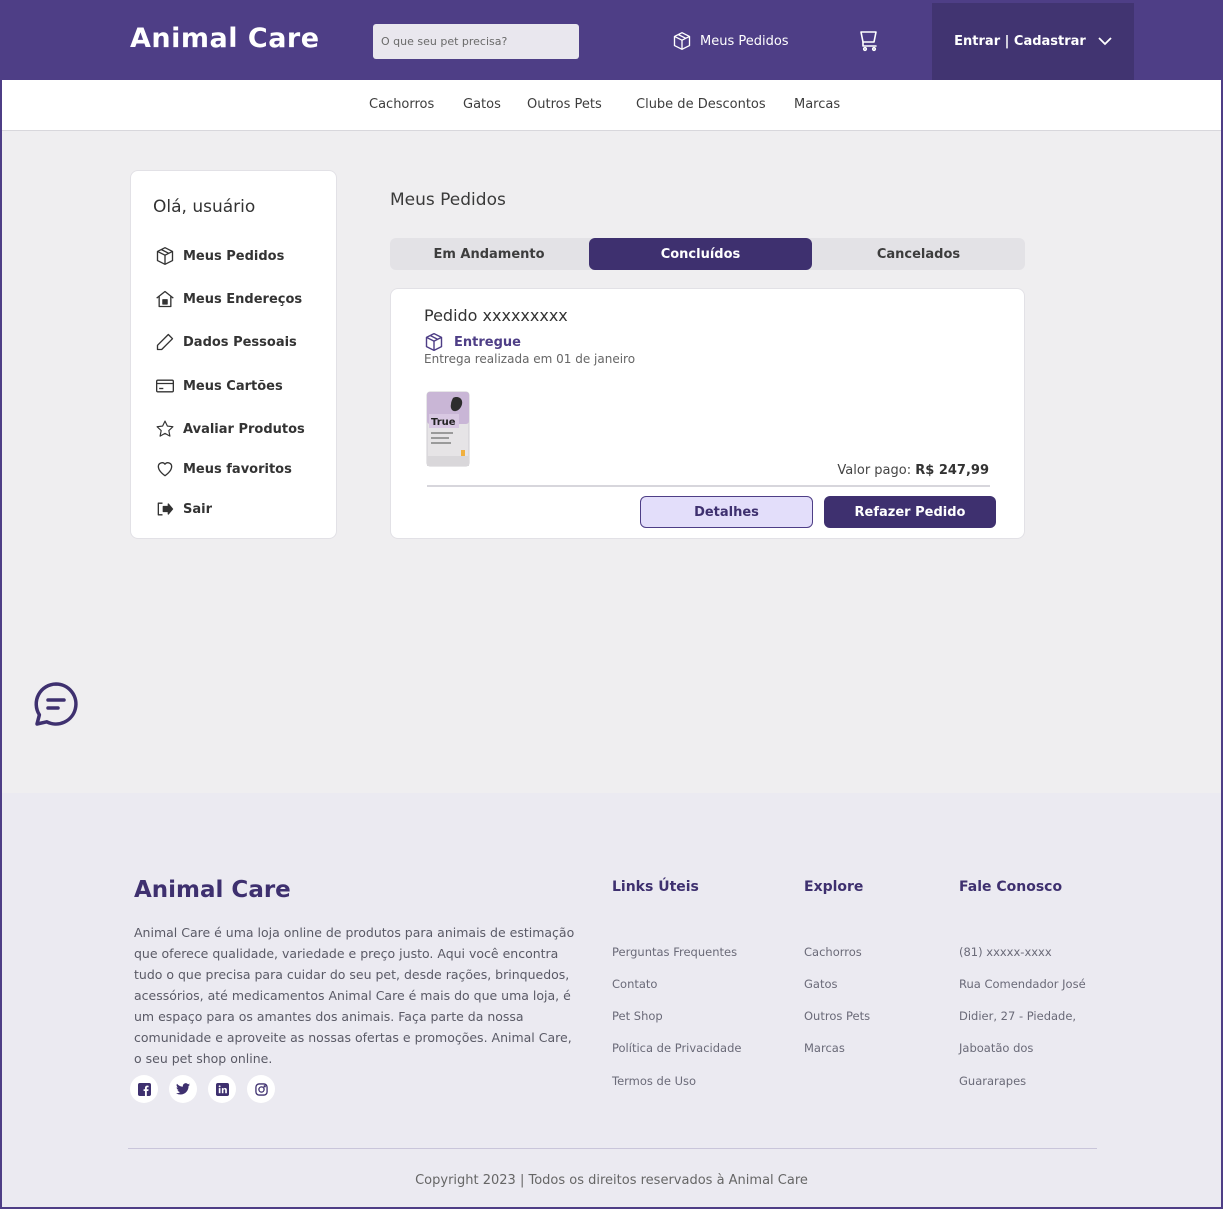 The height and width of the screenshot is (1209, 1223). Describe the element at coordinates (489, 254) in the screenshot. I see `tab-em-andamento: Em Andamento` at that location.